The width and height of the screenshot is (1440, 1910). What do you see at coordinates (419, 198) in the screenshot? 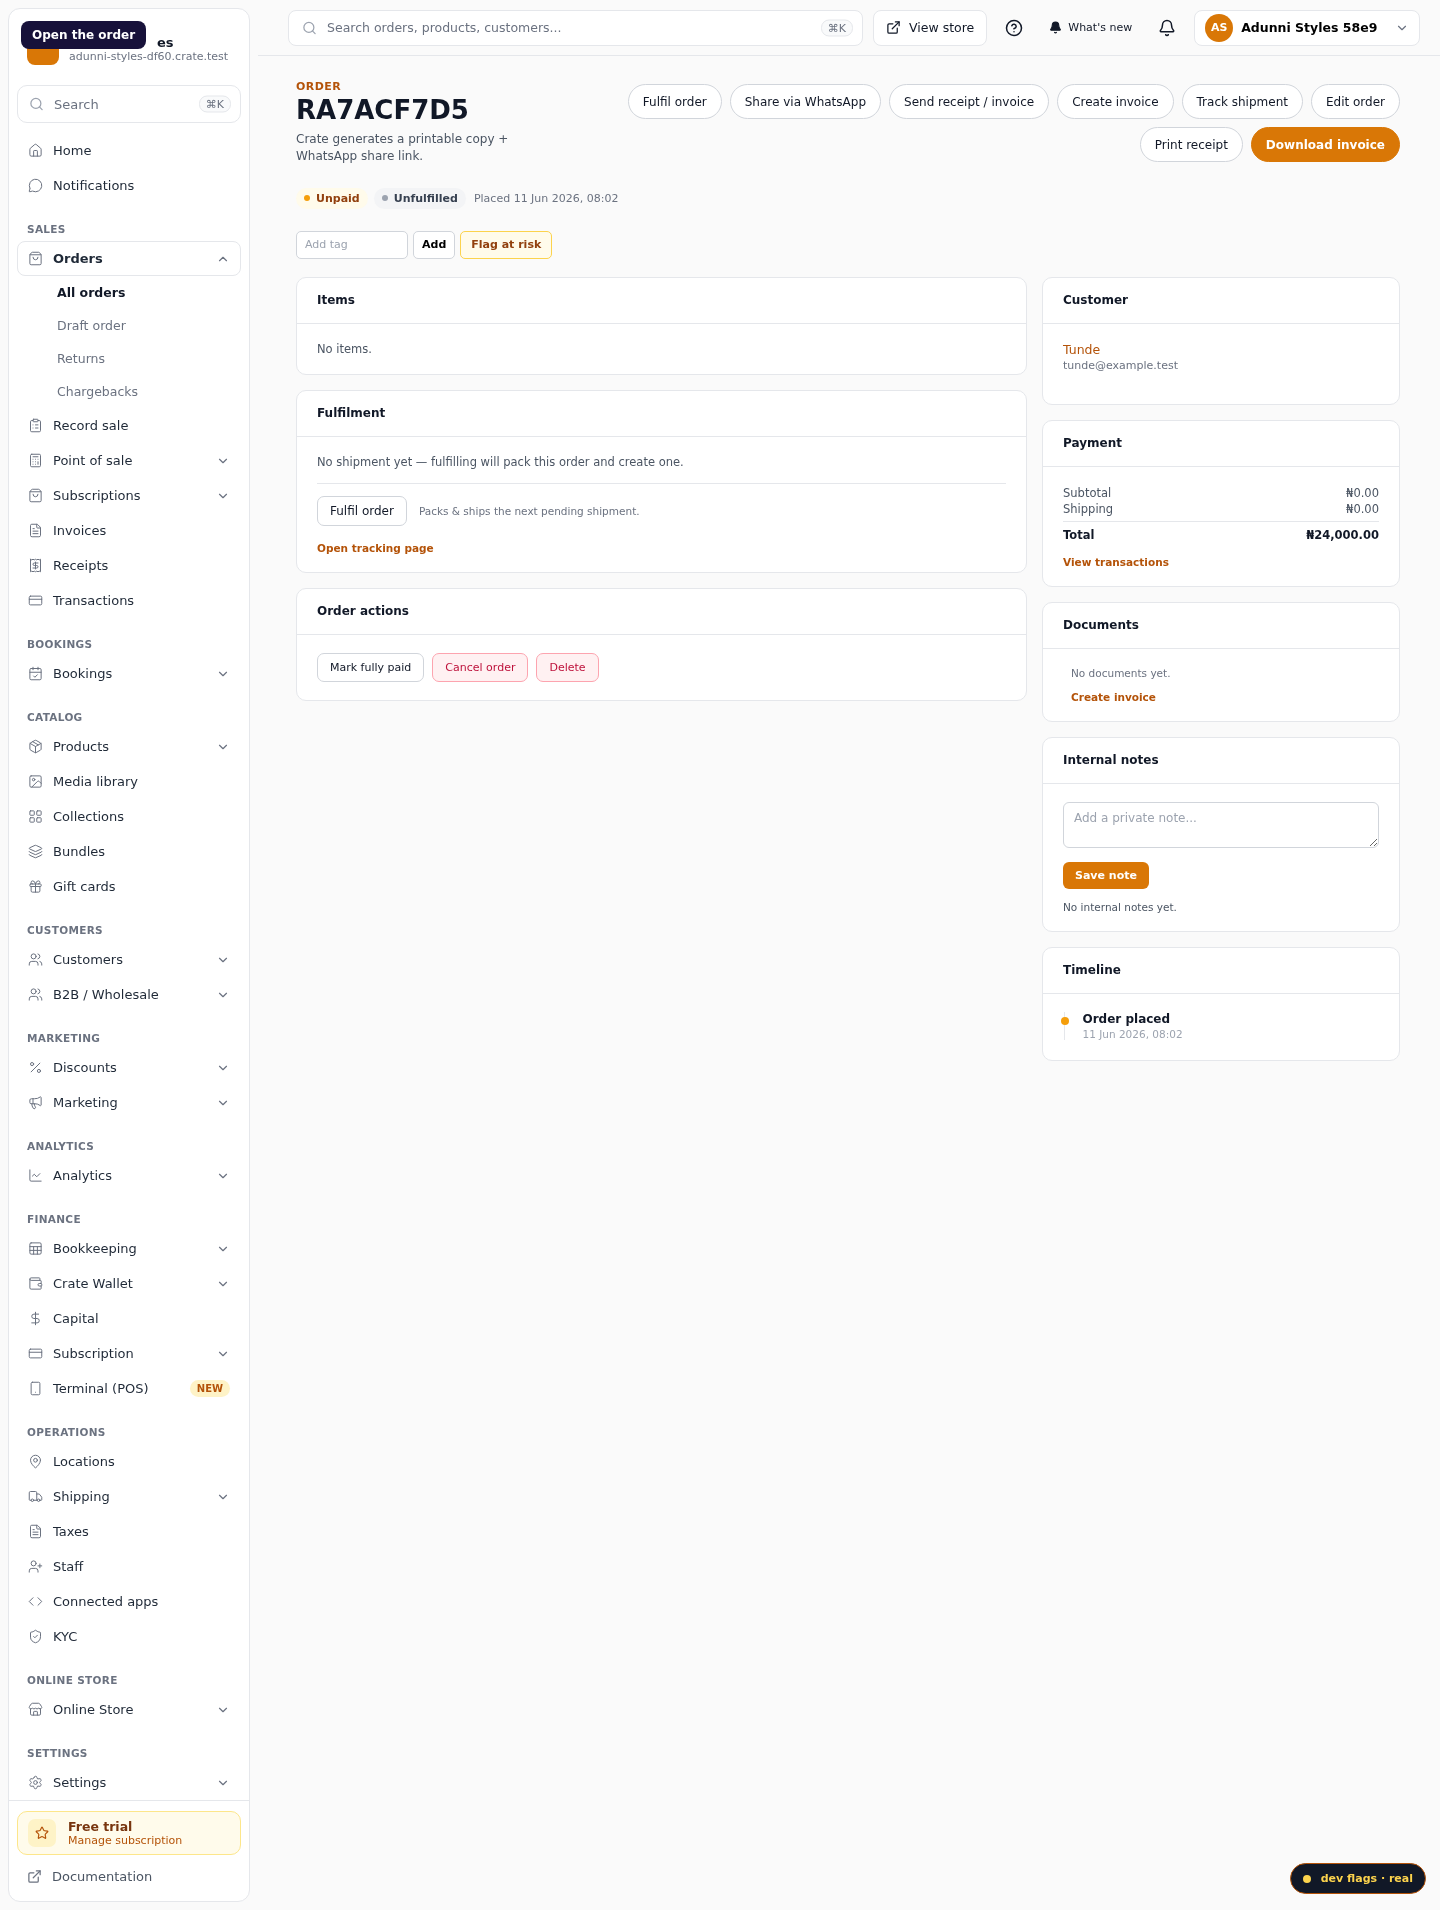
I see `status-badge: Unfulfilled` at bounding box center [419, 198].